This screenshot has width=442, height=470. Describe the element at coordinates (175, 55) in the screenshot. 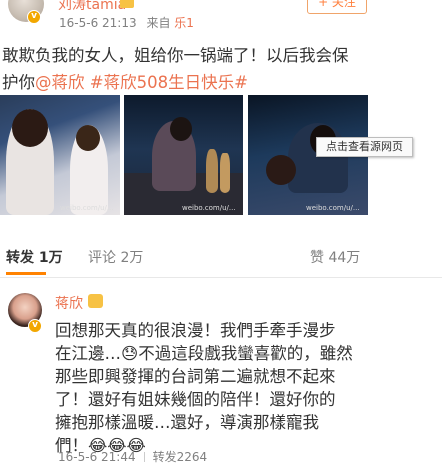

I see `post-text-line1: 敢欺负我的女人，姐给你一锅端了！以后我会保` at that location.